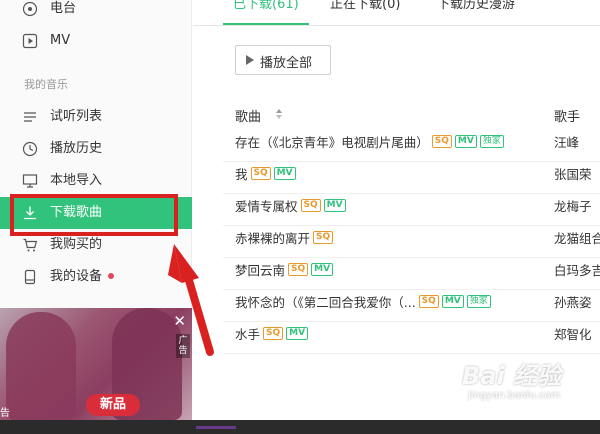  Describe the element at coordinates (573, 173) in the screenshot. I see `song-singer: 张国荣` at that location.